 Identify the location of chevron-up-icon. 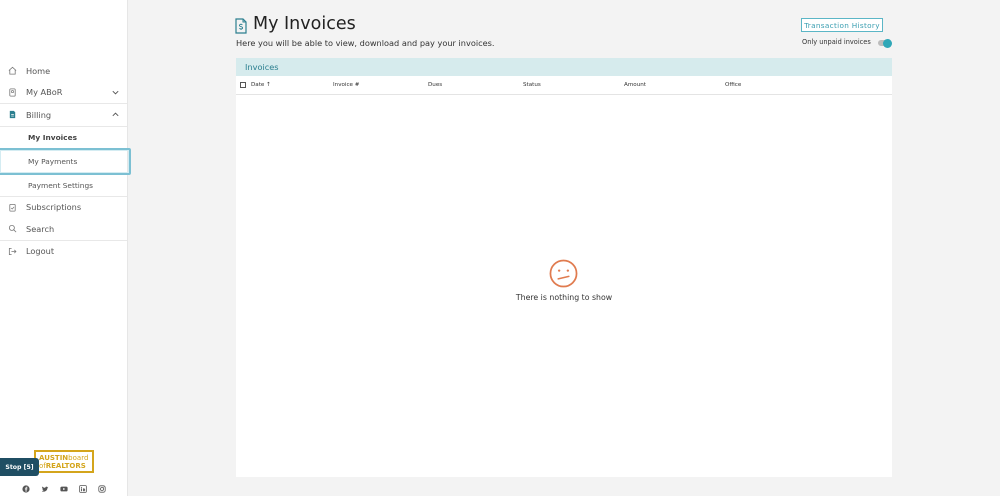
(115, 114).